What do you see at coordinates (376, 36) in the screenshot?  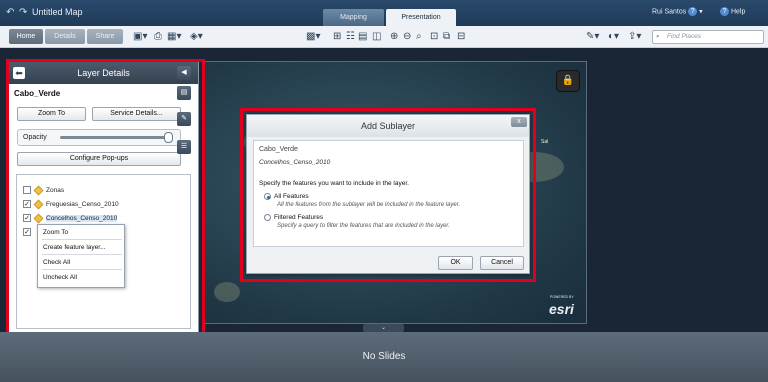 I see `widget-icon: ◫` at bounding box center [376, 36].